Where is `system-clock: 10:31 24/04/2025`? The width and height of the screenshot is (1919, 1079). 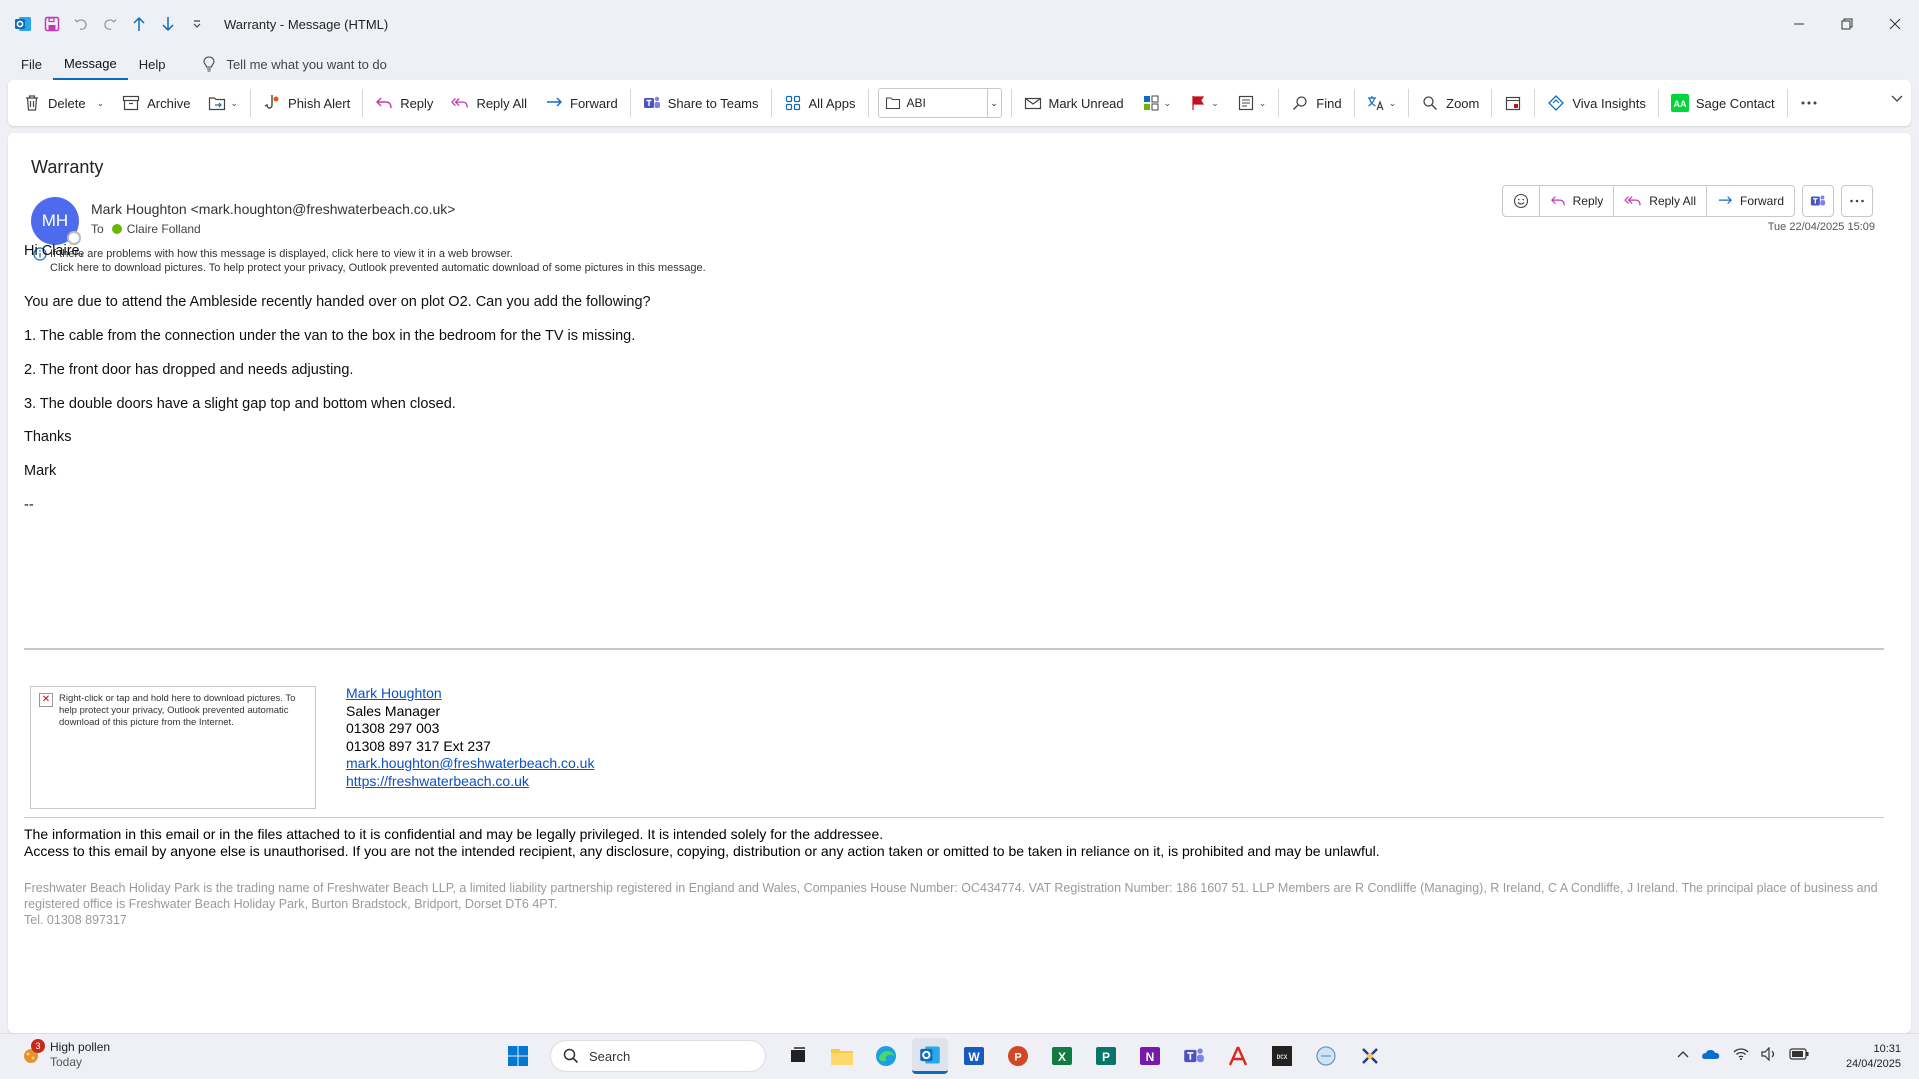
system-clock: 10:31 24/04/2025 is located at coordinates (1873, 1057).